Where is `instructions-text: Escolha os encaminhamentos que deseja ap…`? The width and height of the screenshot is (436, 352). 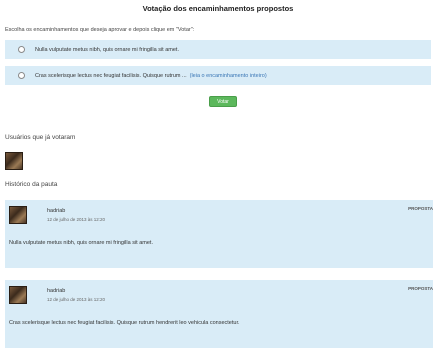 instructions-text: Escolha os encaminhamentos que deseja ap… is located at coordinates (100, 30).